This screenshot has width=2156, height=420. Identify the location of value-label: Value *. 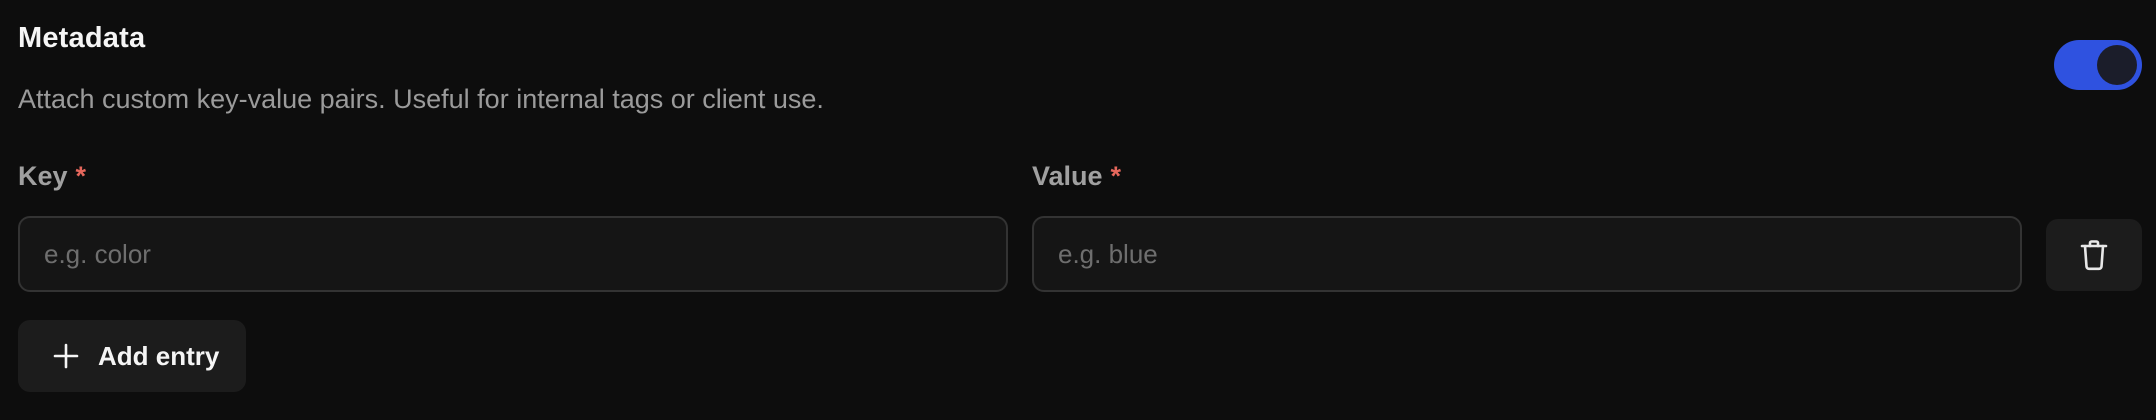
(1076, 176).